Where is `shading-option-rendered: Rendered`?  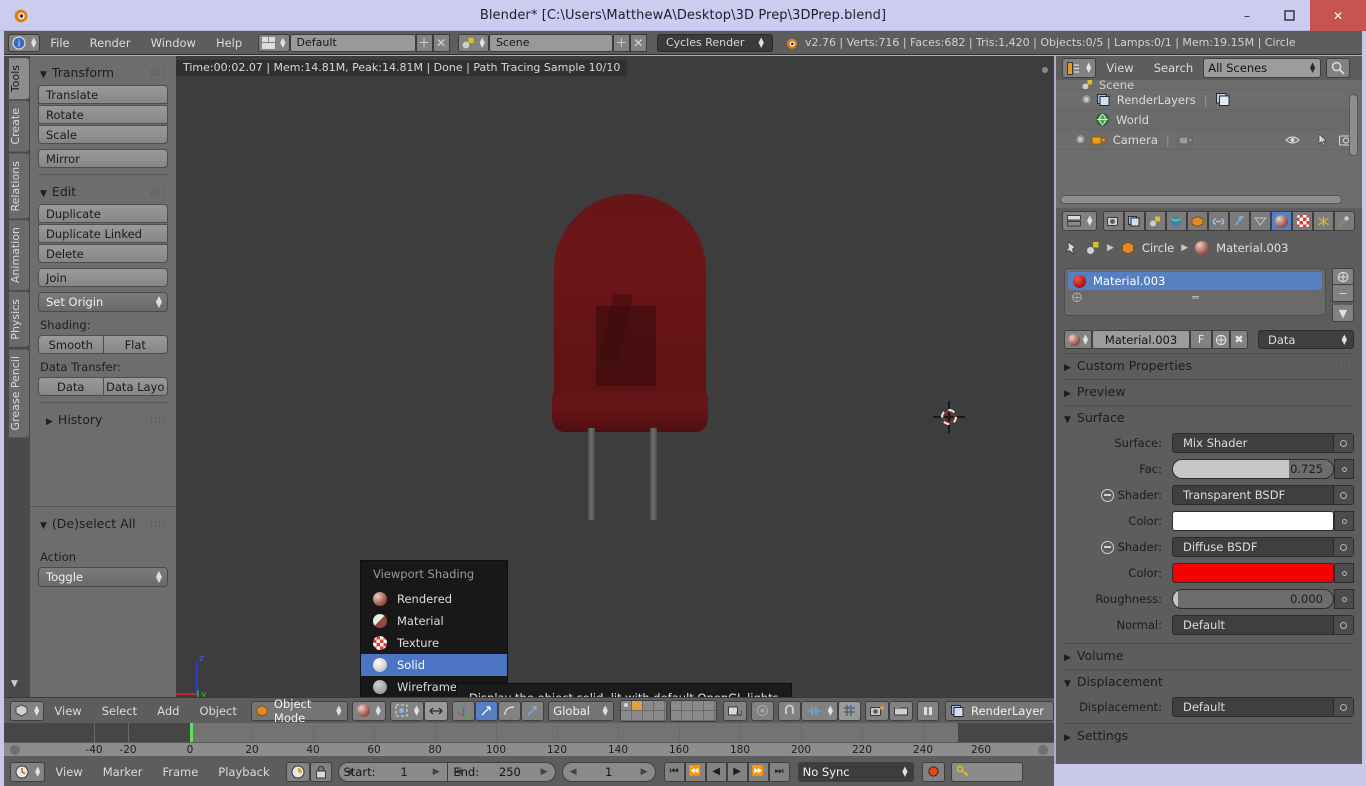
shading-option-rendered: Rendered is located at coordinates (434, 599).